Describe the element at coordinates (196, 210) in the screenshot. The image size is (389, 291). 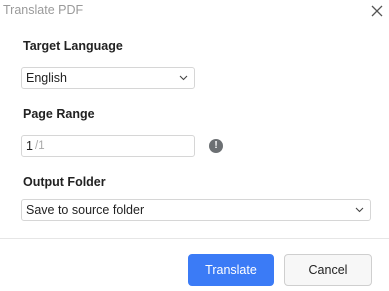
I see `output-folder-select: Save to source folder` at that location.